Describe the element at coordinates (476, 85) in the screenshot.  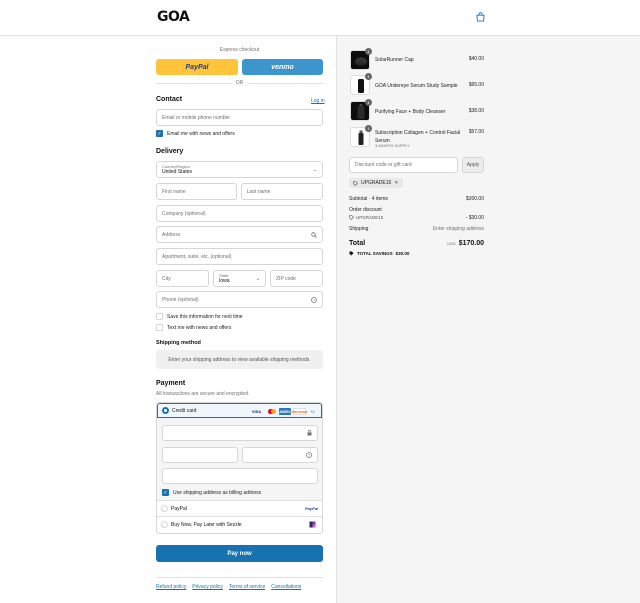
I see `item-price: $65.00` at that location.